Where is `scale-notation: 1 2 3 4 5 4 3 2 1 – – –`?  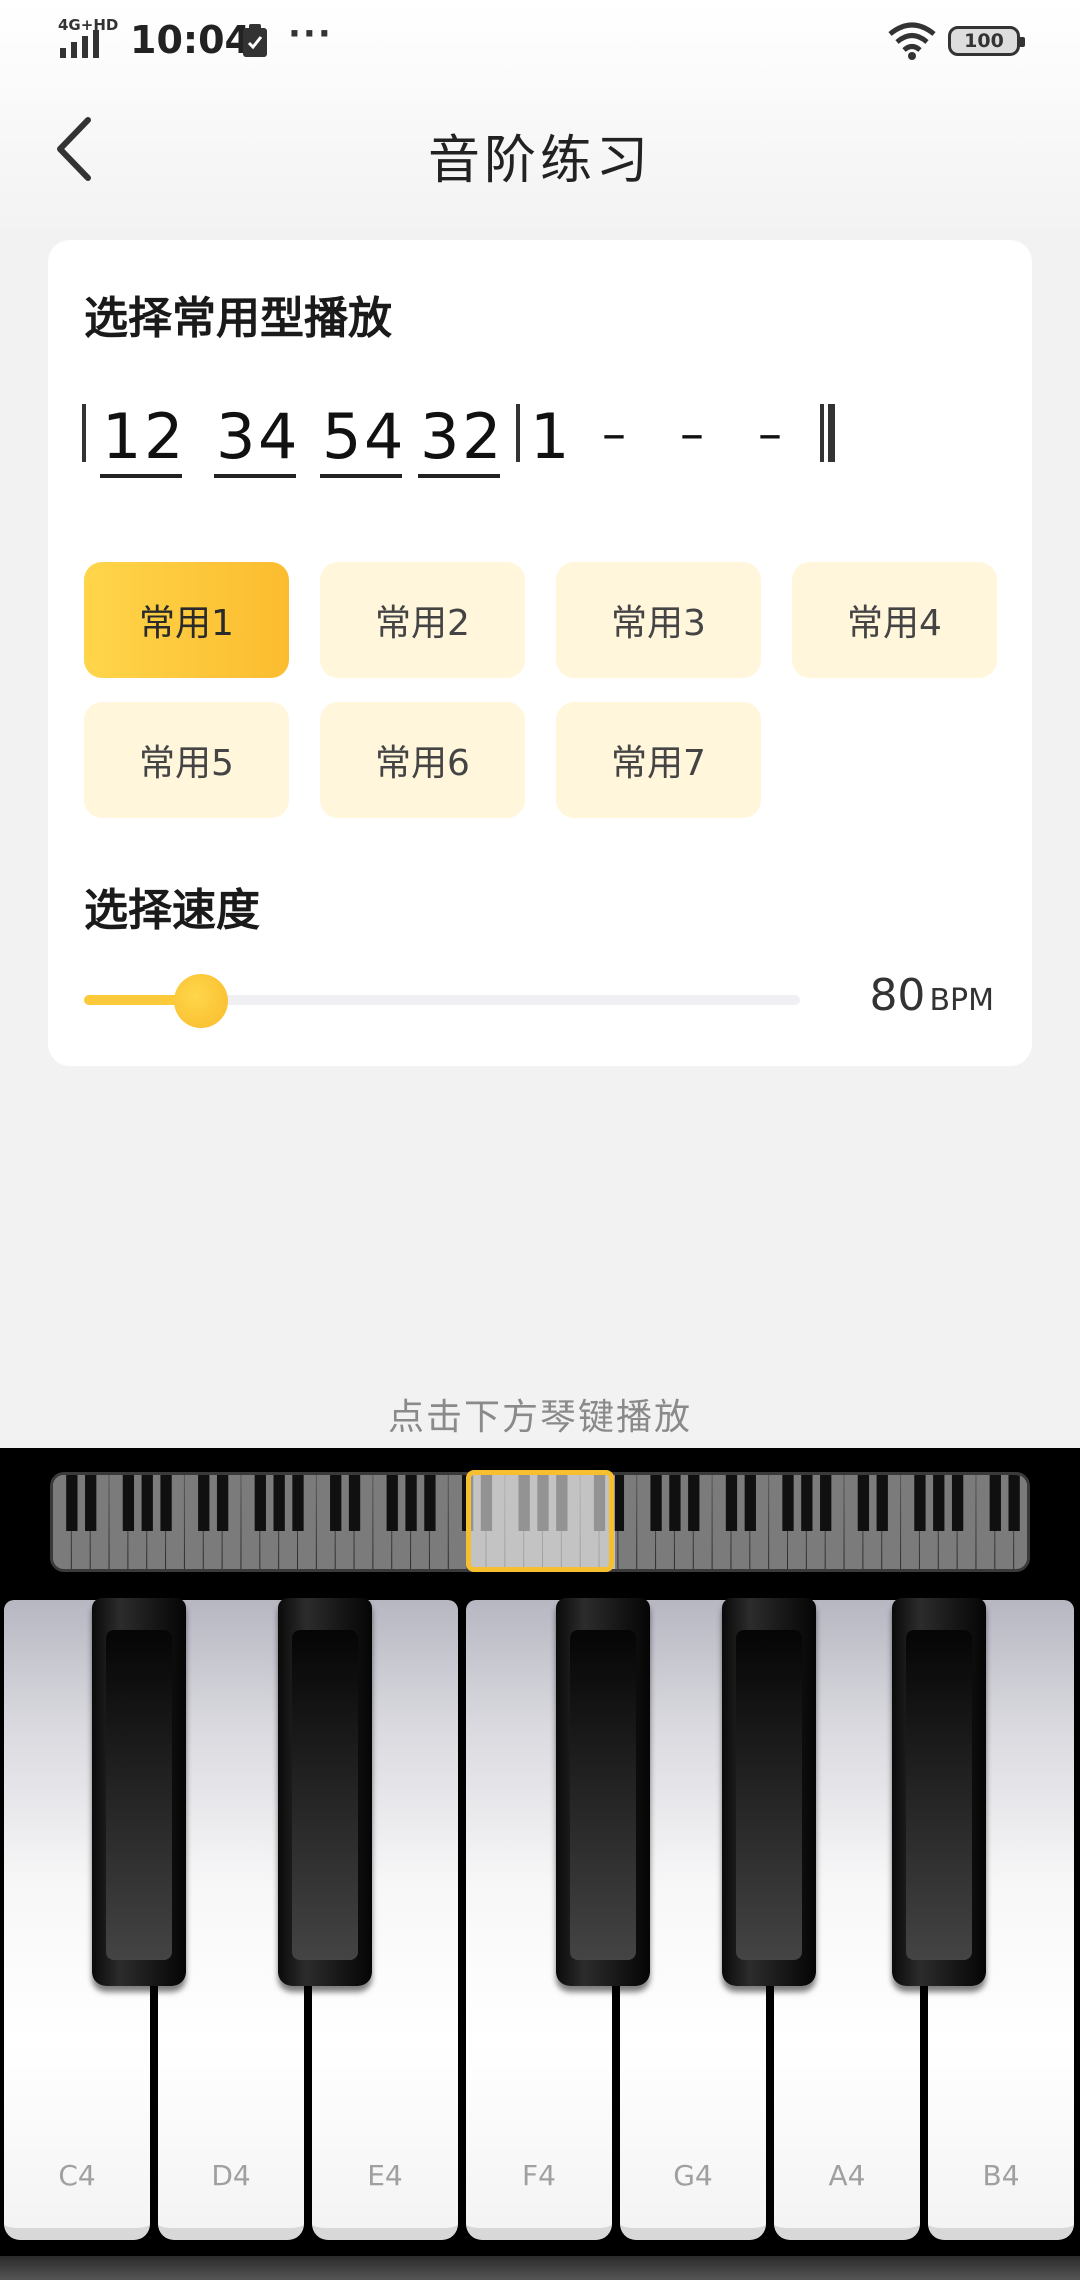
scale-notation: 1 2 3 4 5 4 3 2 1 – – – is located at coordinates (547, 440).